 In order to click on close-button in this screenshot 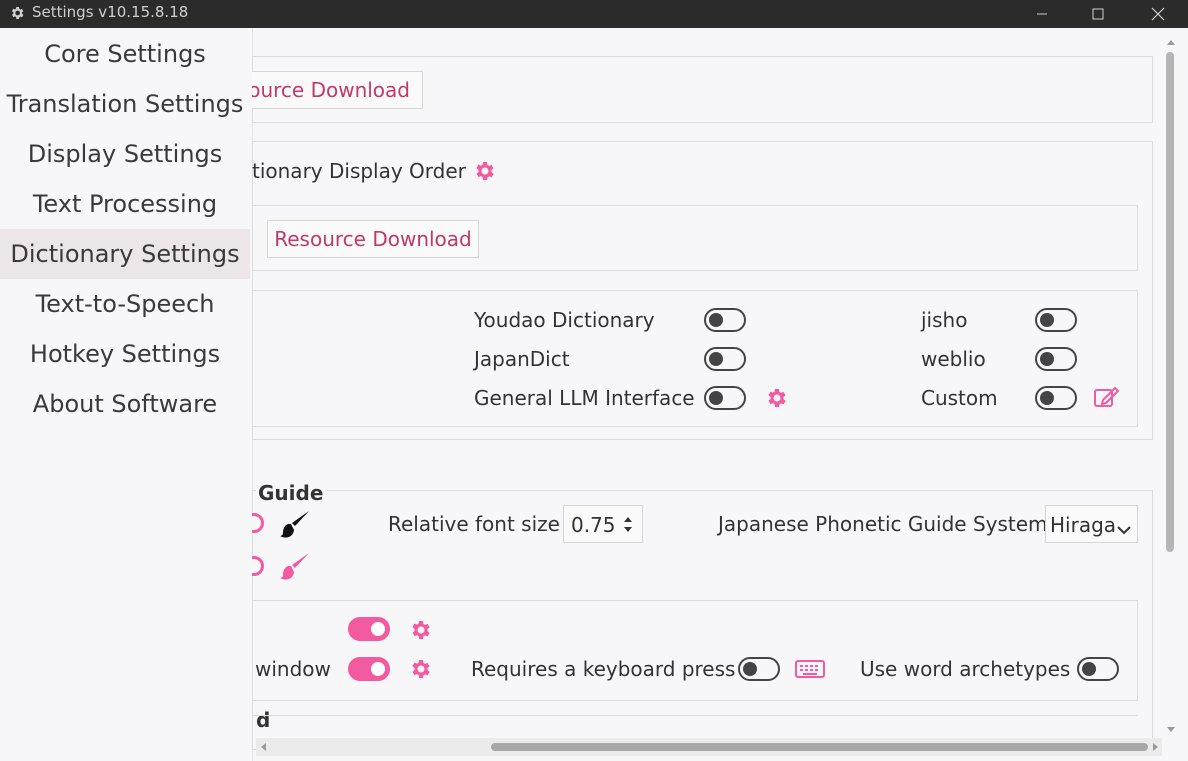, I will do `click(1158, 14)`.